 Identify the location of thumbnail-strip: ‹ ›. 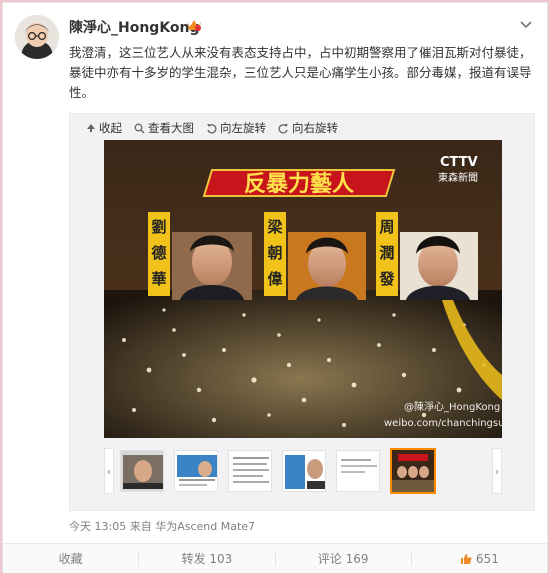
(303, 473).